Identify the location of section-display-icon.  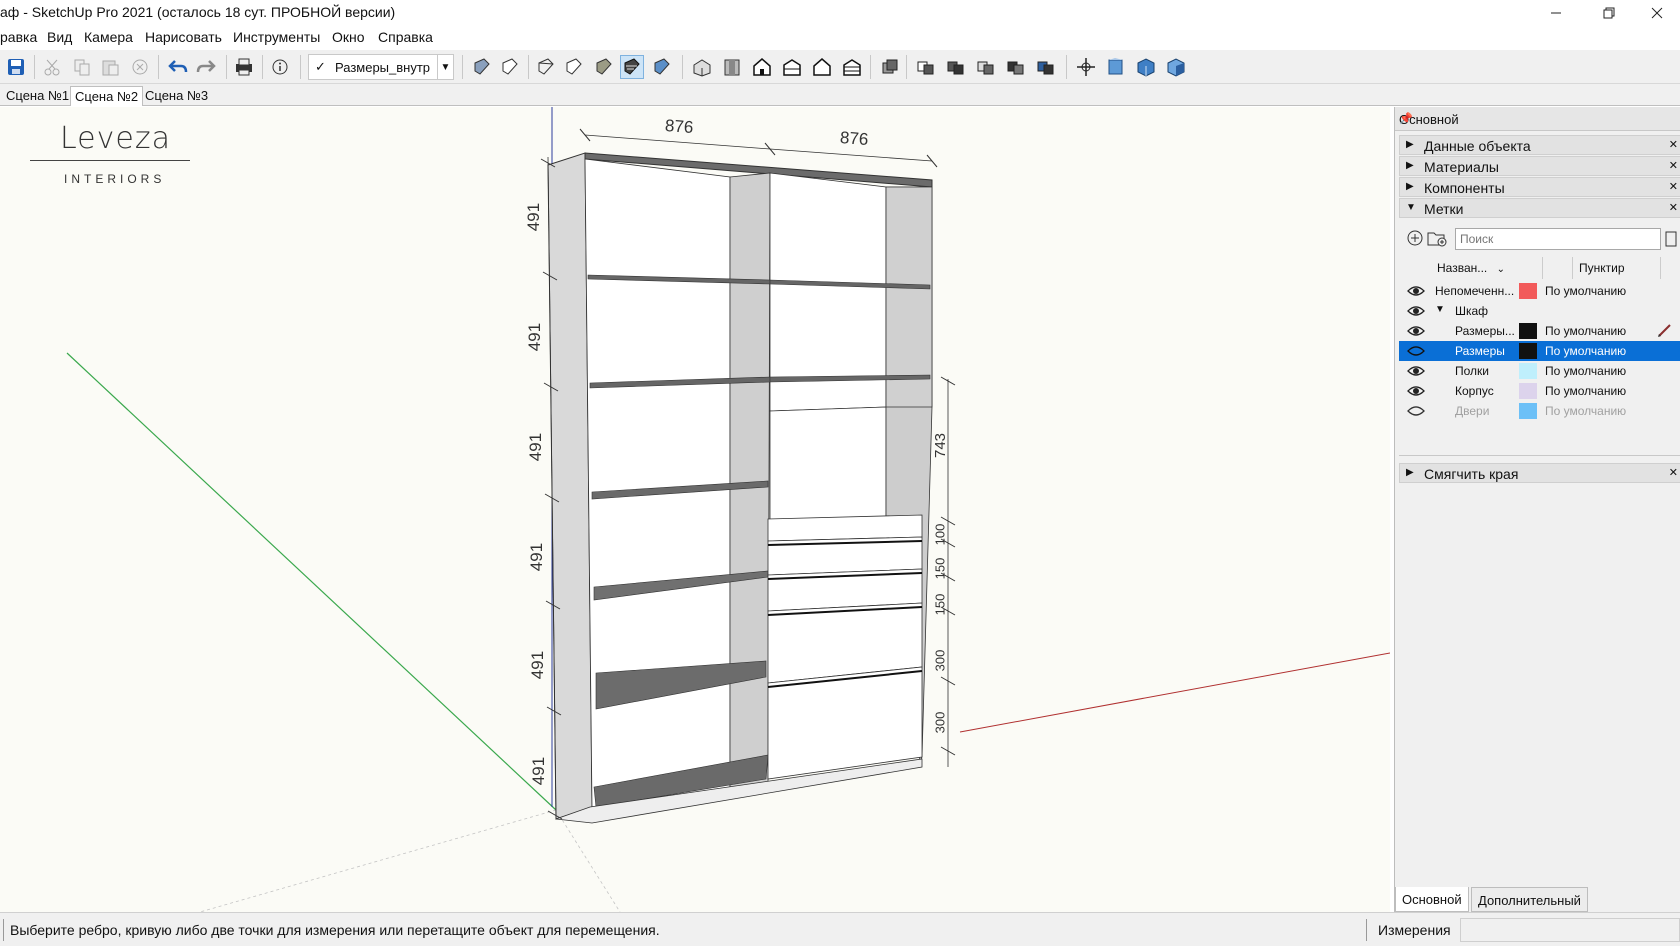
(1176, 67).